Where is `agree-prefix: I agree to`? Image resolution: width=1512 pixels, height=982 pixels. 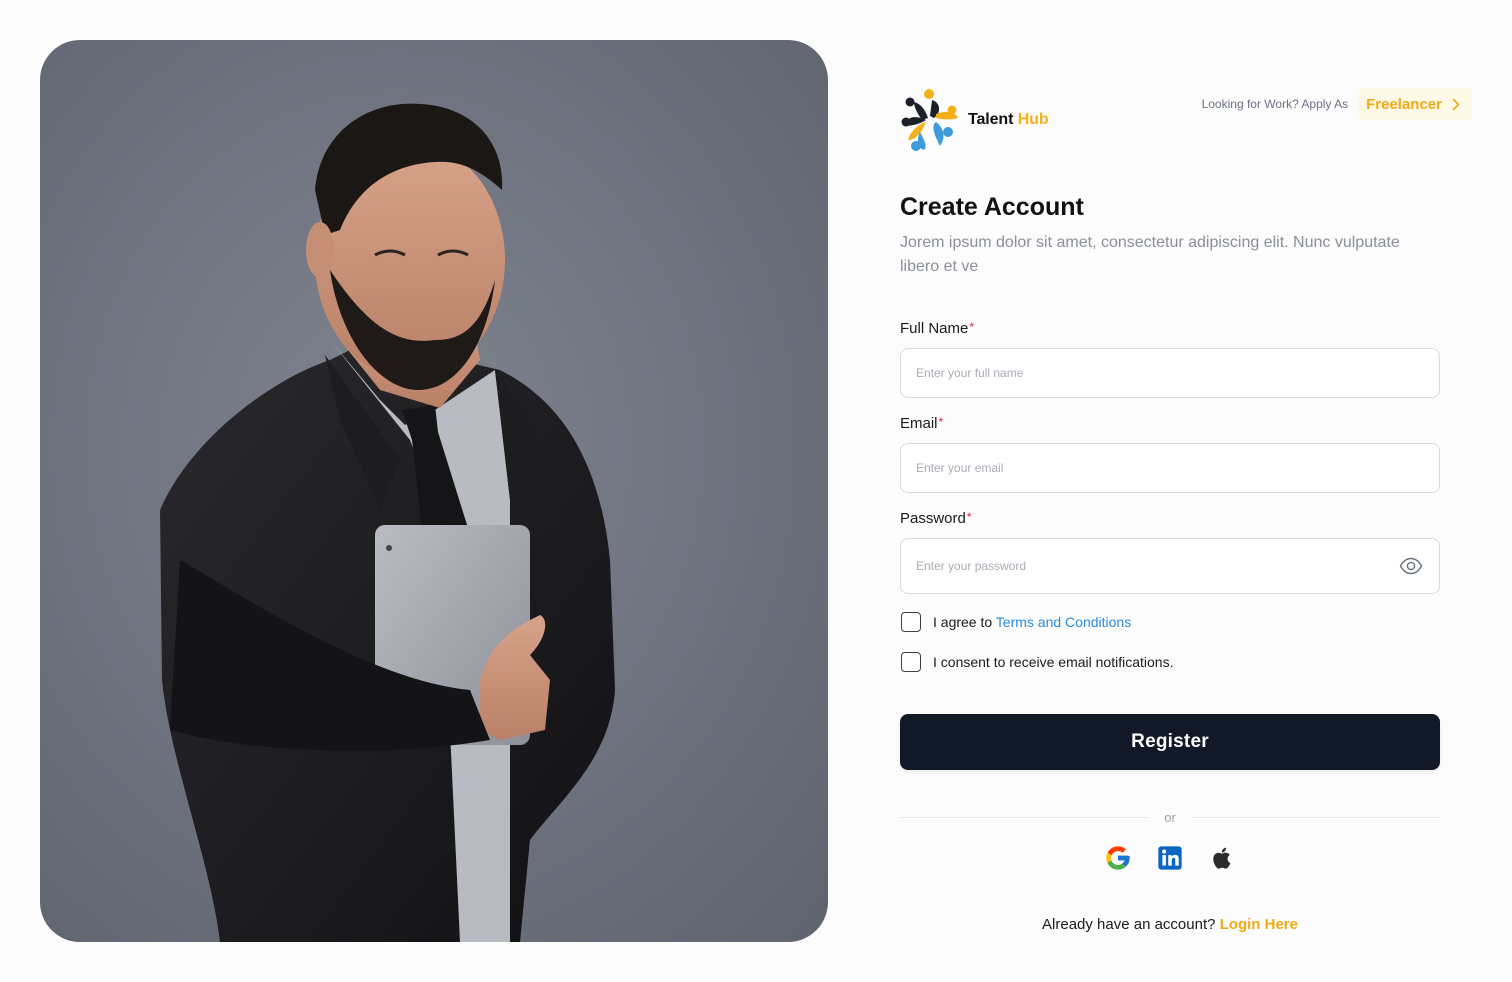
agree-prefix: I agree to is located at coordinates (964, 622).